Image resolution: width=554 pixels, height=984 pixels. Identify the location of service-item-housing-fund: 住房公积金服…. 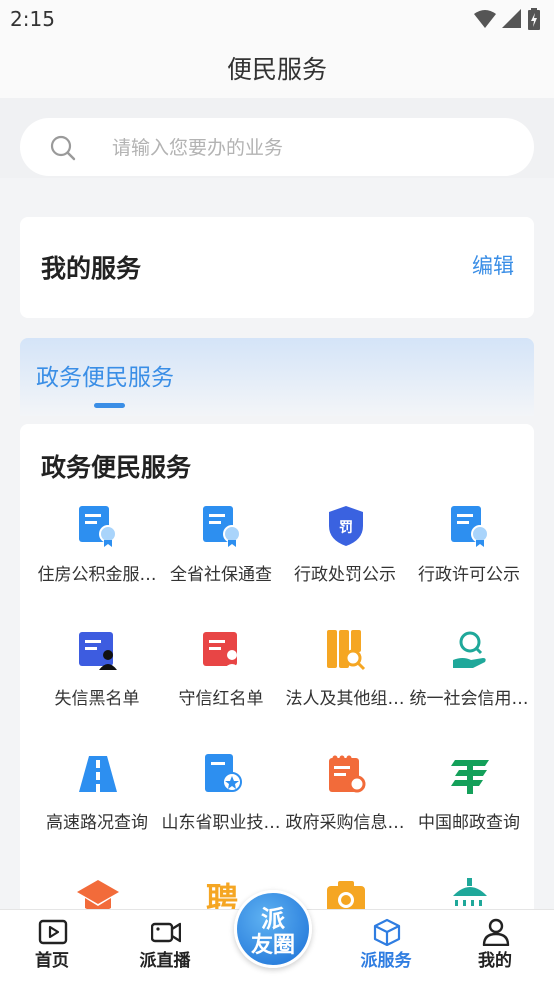
(97, 554).